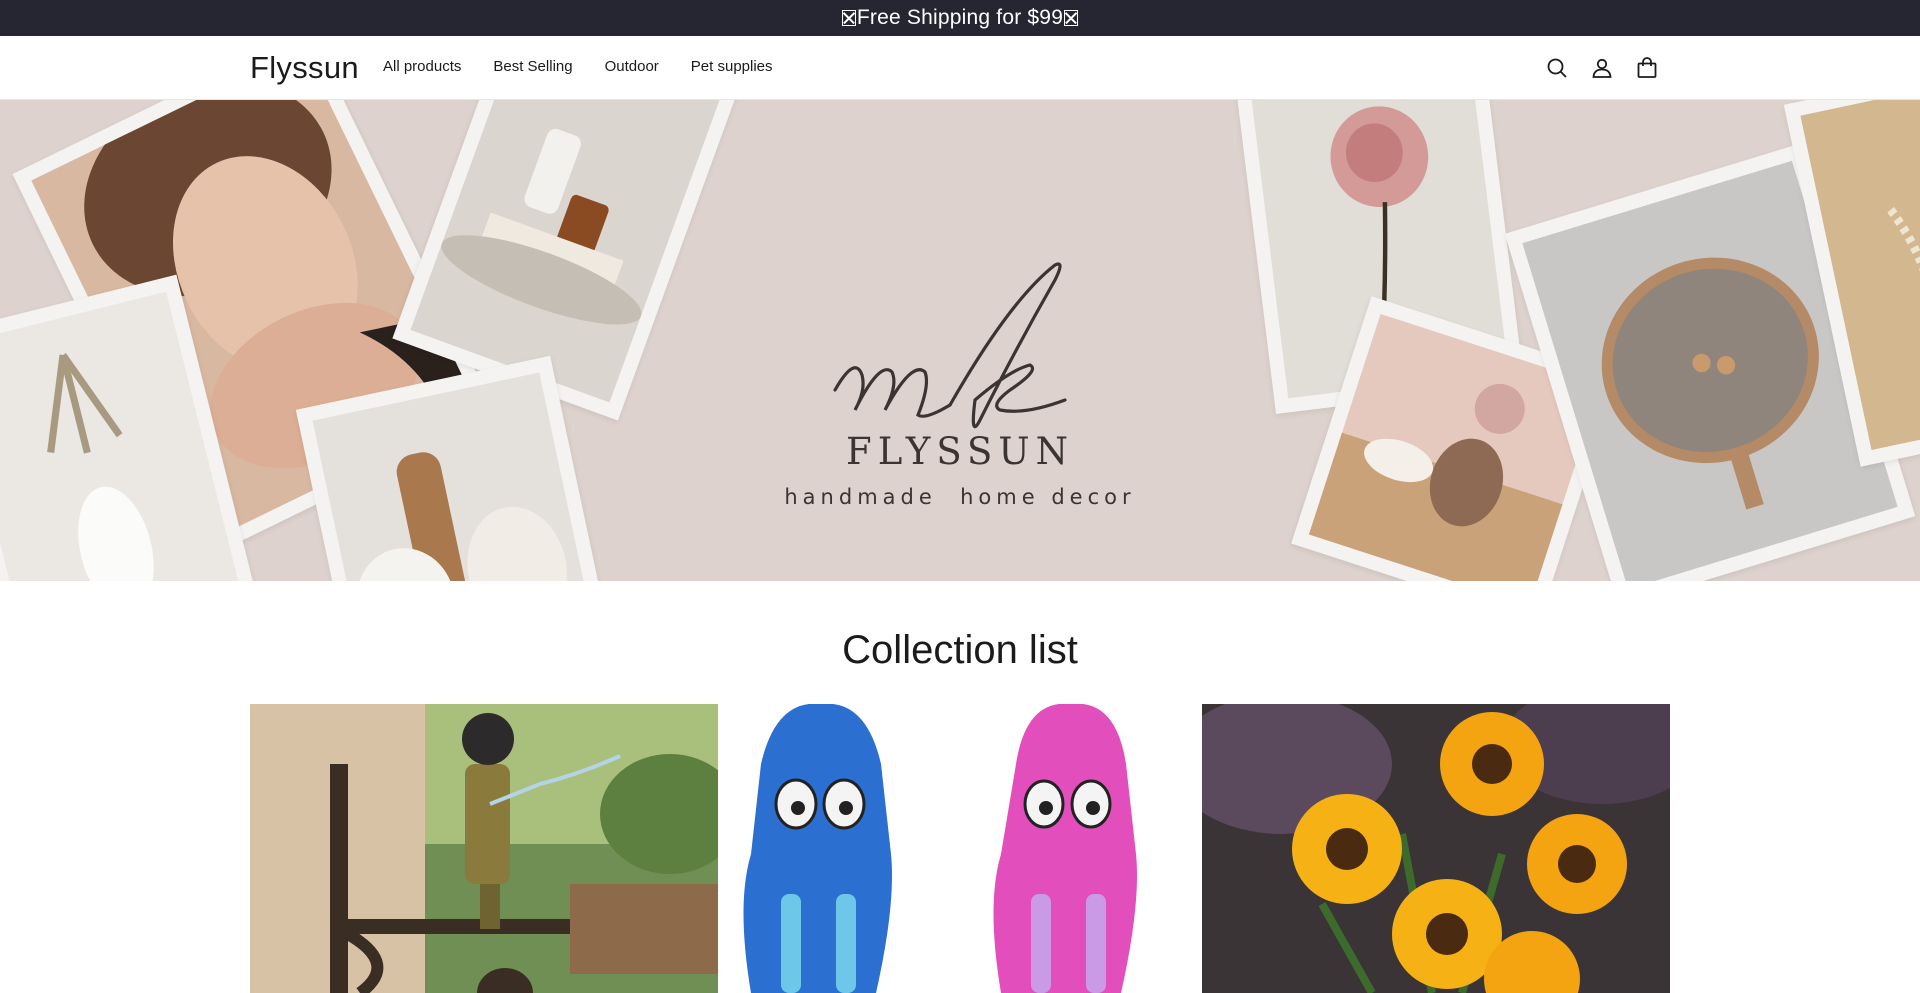 Image resolution: width=1920 pixels, height=993 pixels. I want to click on hero-brand-block: FLYSSUN handmade home decor, so click(960, 360).